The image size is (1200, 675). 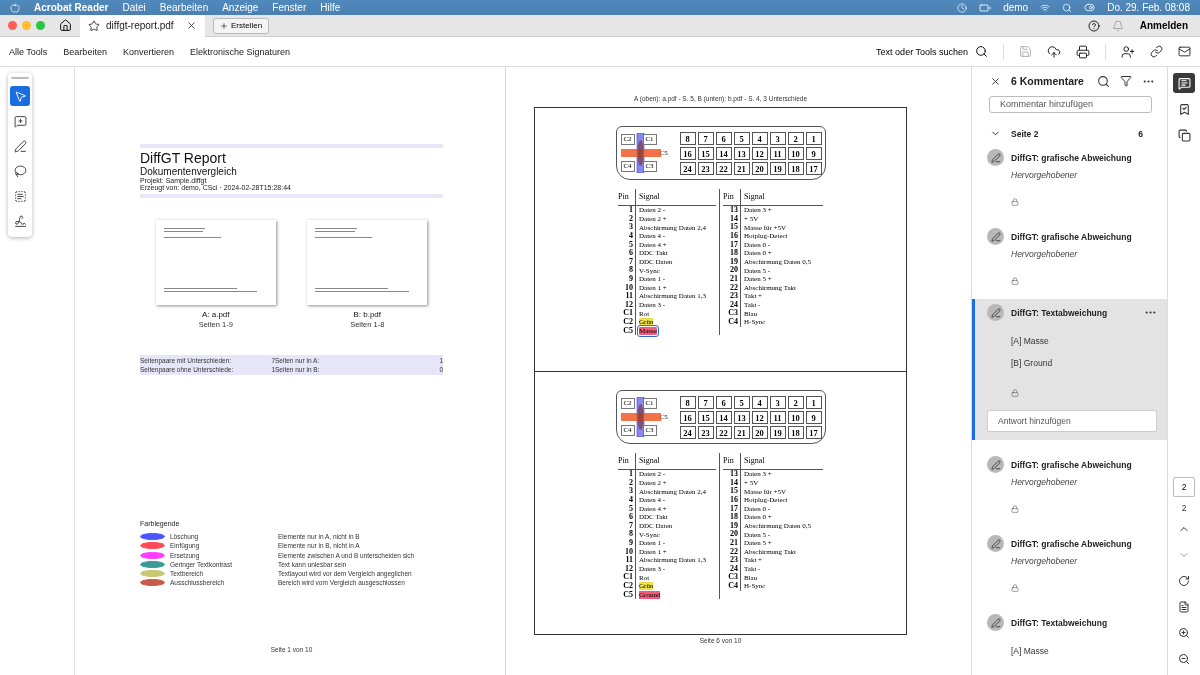 What do you see at coordinates (732, 577) in the screenshot?
I see `pin-number: C3` at bounding box center [732, 577].